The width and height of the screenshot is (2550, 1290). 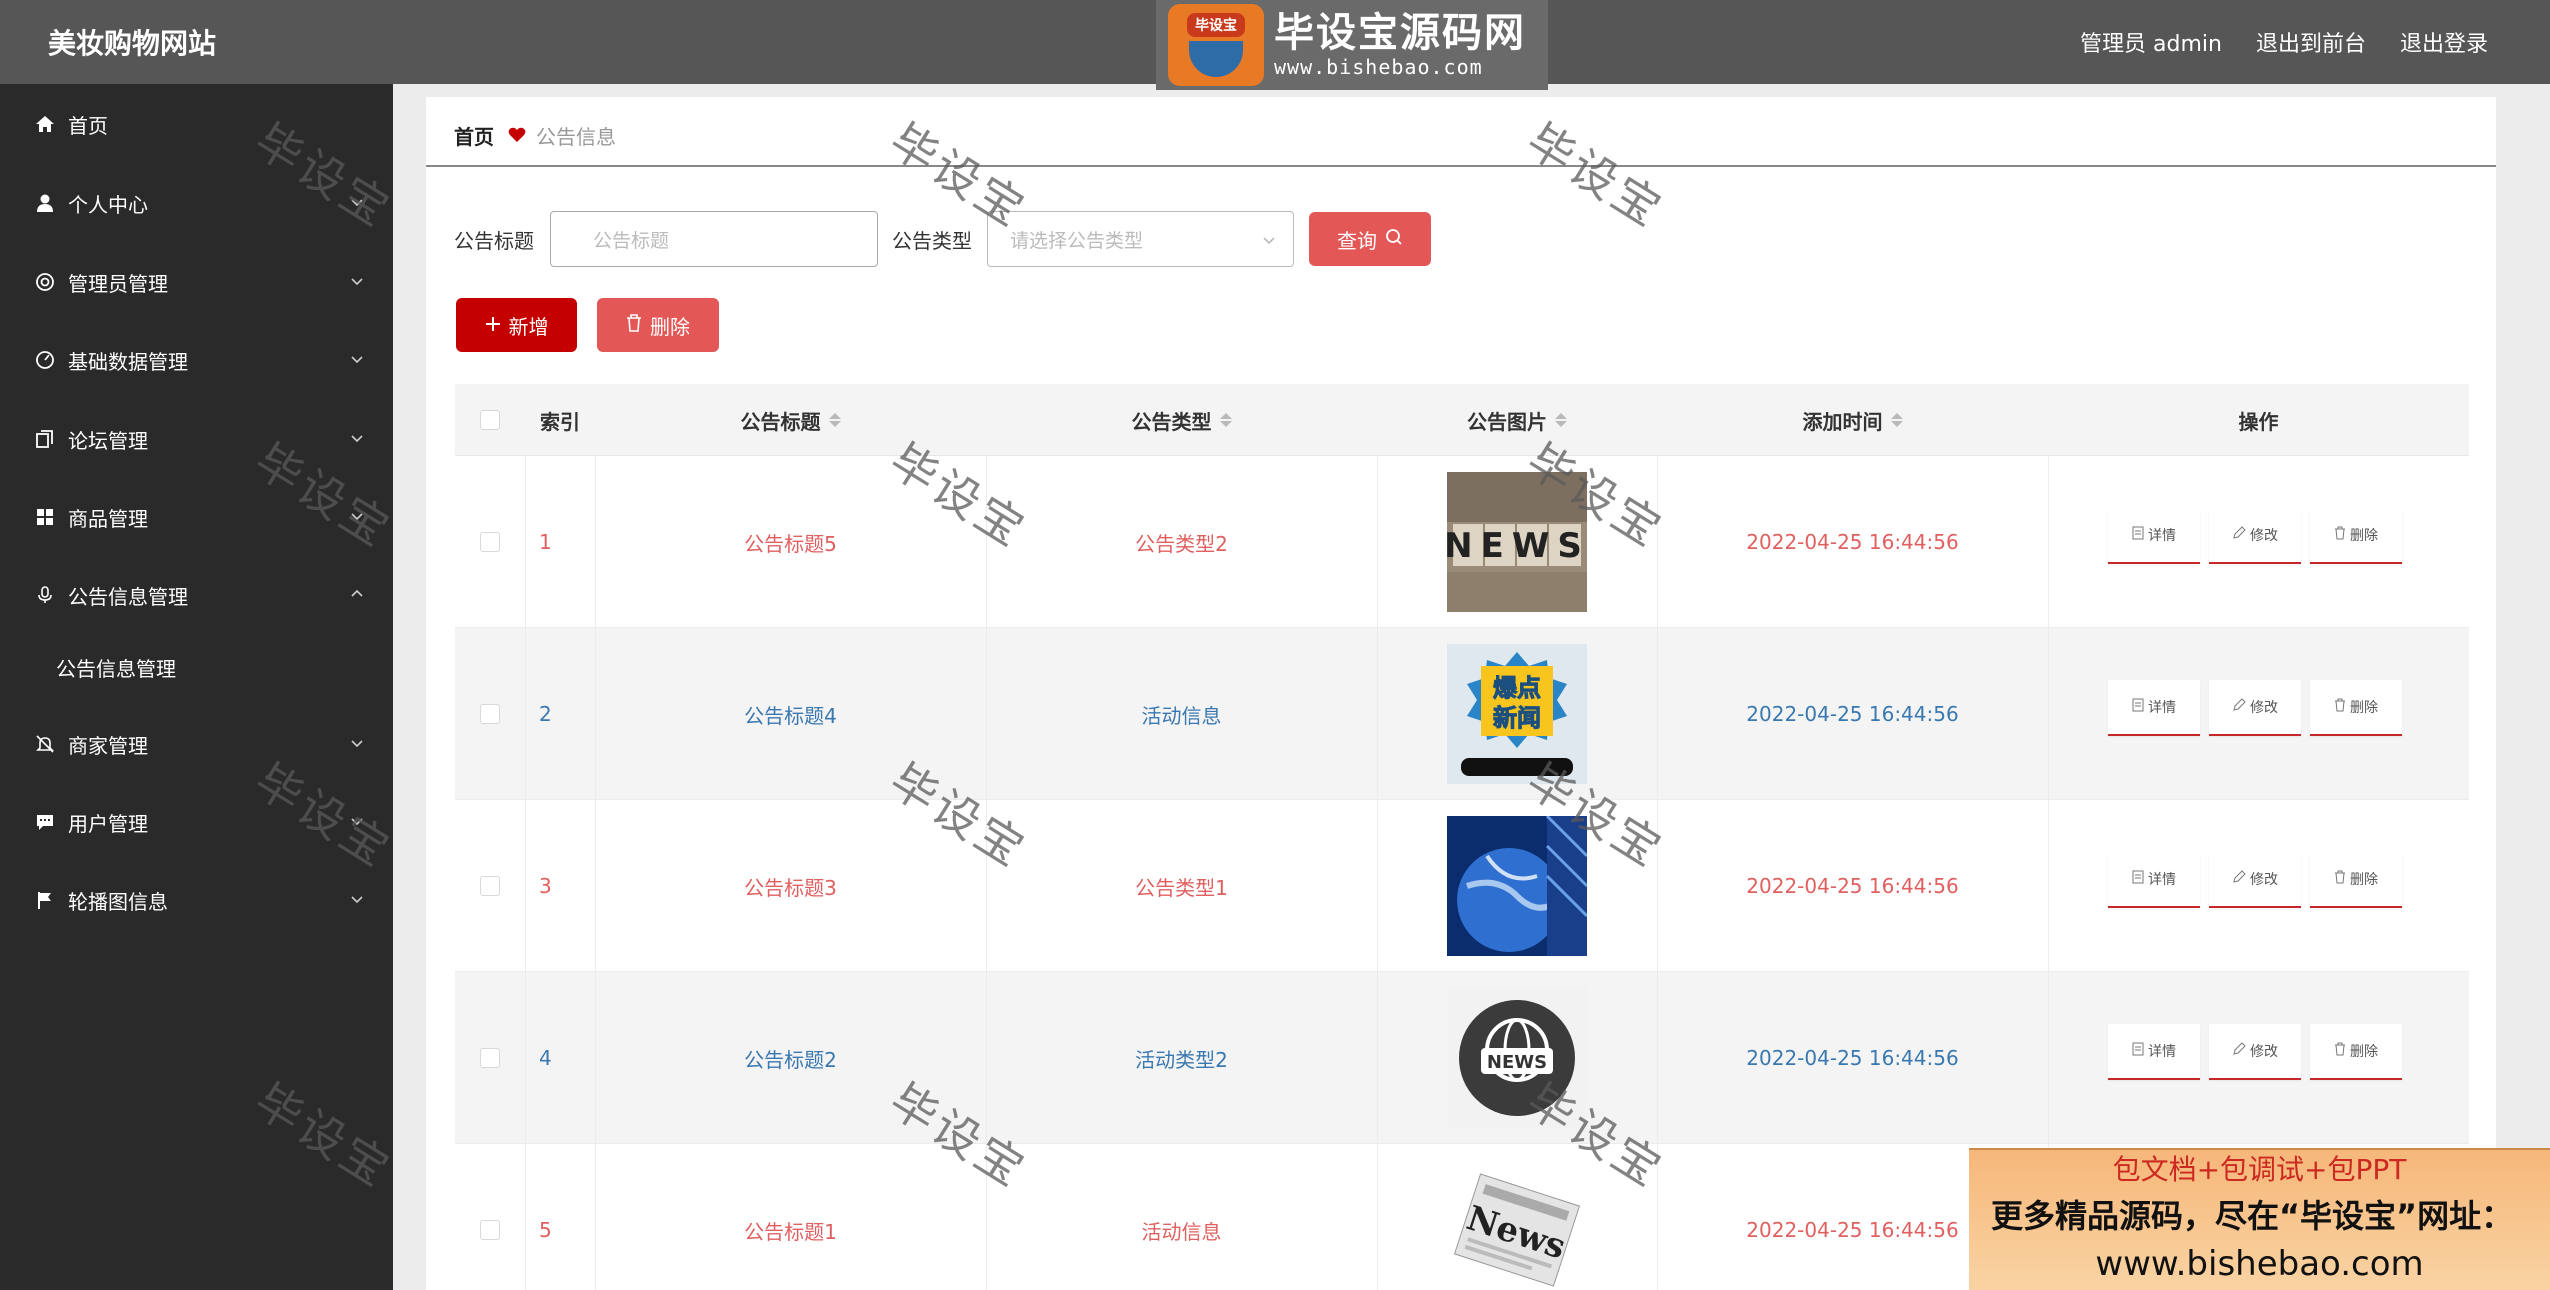 What do you see at coordinates (196, 203) in the screenshot?
I see `sidebar-item-personal-center: 个人中心` at bounding box center [196, 203].